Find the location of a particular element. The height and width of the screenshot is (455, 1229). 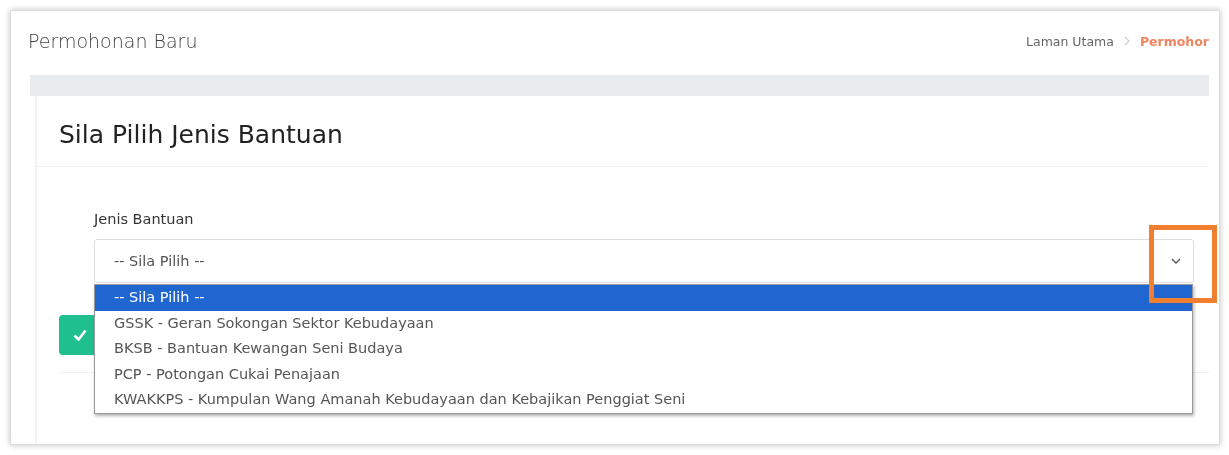

dropdown-option: KWAKKPS - Kumpulan Wang Amanah Kebudayaan dan Kebajikan Penggiat Seni is located at coordinates (643, 400).